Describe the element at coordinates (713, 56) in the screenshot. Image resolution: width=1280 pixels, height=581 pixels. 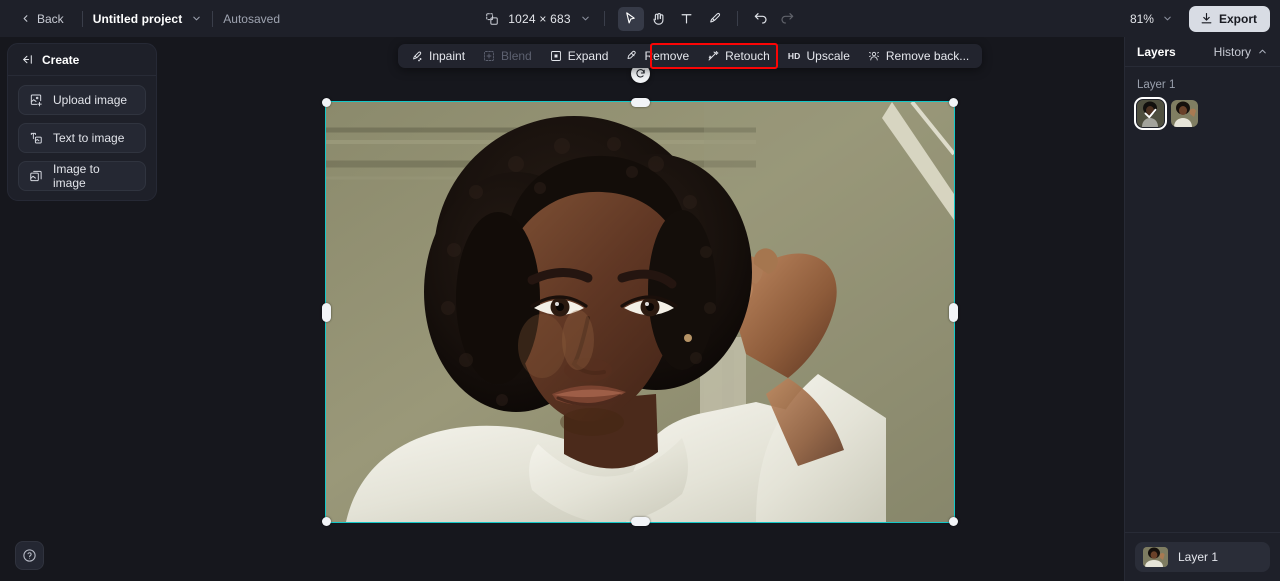
I see `retouch-icon` at that location.